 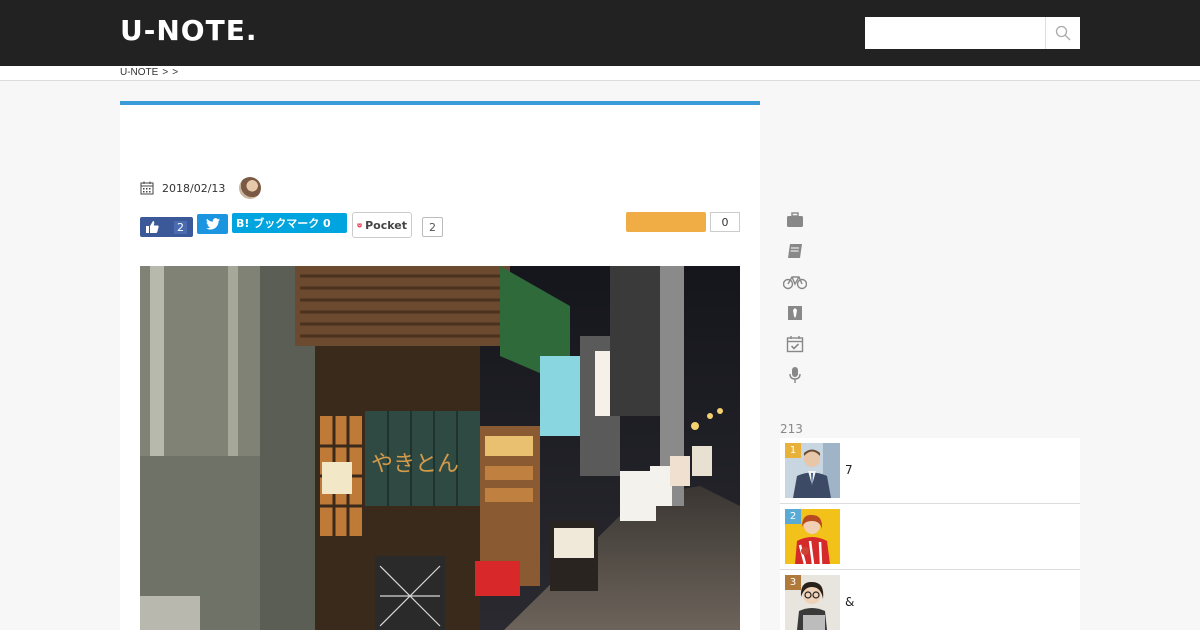 I want to click on svg-text: やきとん, so click(x=415, y=464).